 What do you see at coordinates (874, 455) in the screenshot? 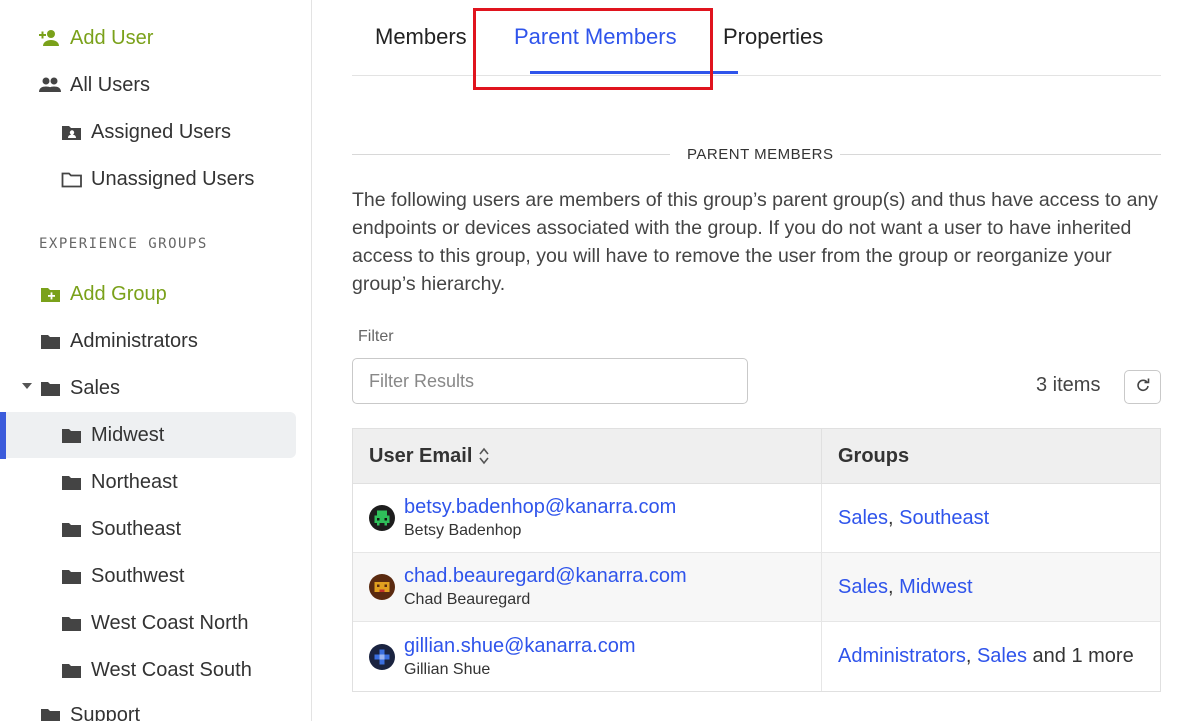
I see `column-header-groups: Groups` at bounding box center [874, 455].